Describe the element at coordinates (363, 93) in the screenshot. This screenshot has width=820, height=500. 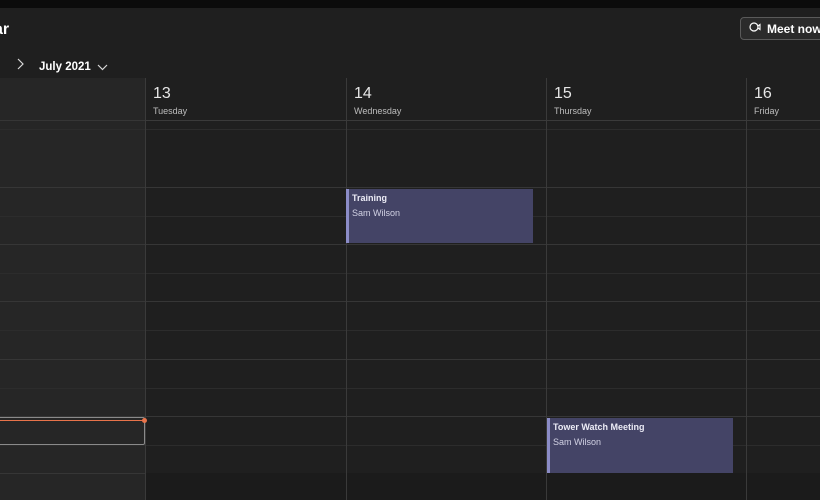
I see `day-number: 14` at that location.